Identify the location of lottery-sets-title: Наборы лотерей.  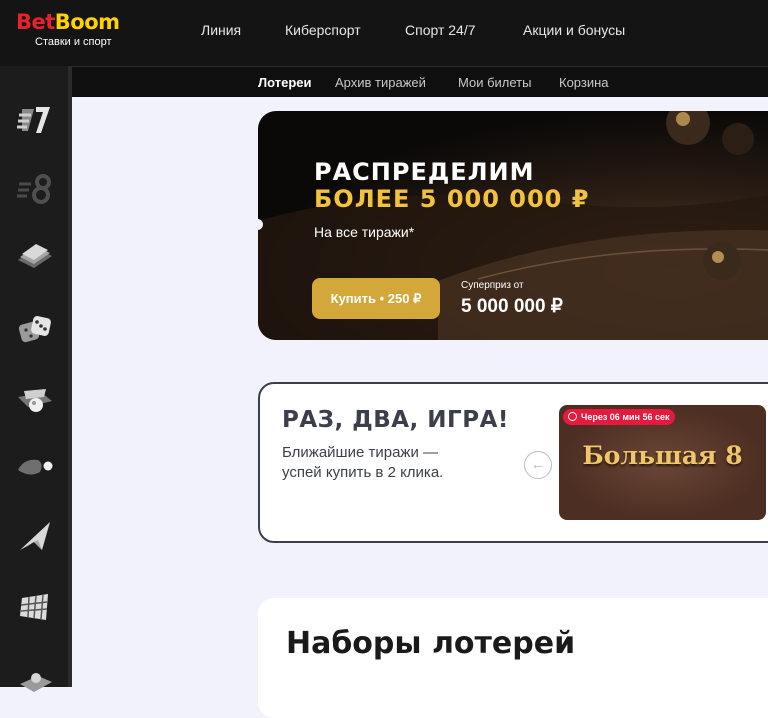
(431, 643).